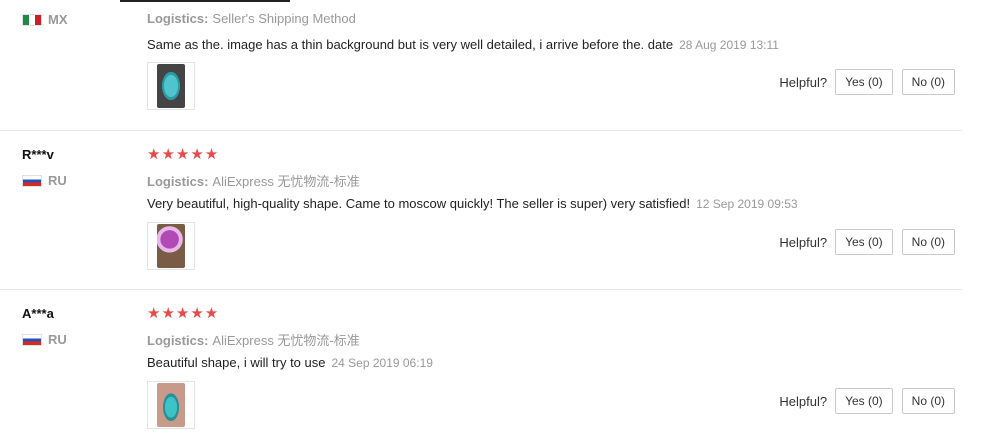 The image size is (1000, 448). What do you see at coordinates (38, 154) in the screenshot?
I see `buyer-name: R***v` at bounding box center [38, 154].